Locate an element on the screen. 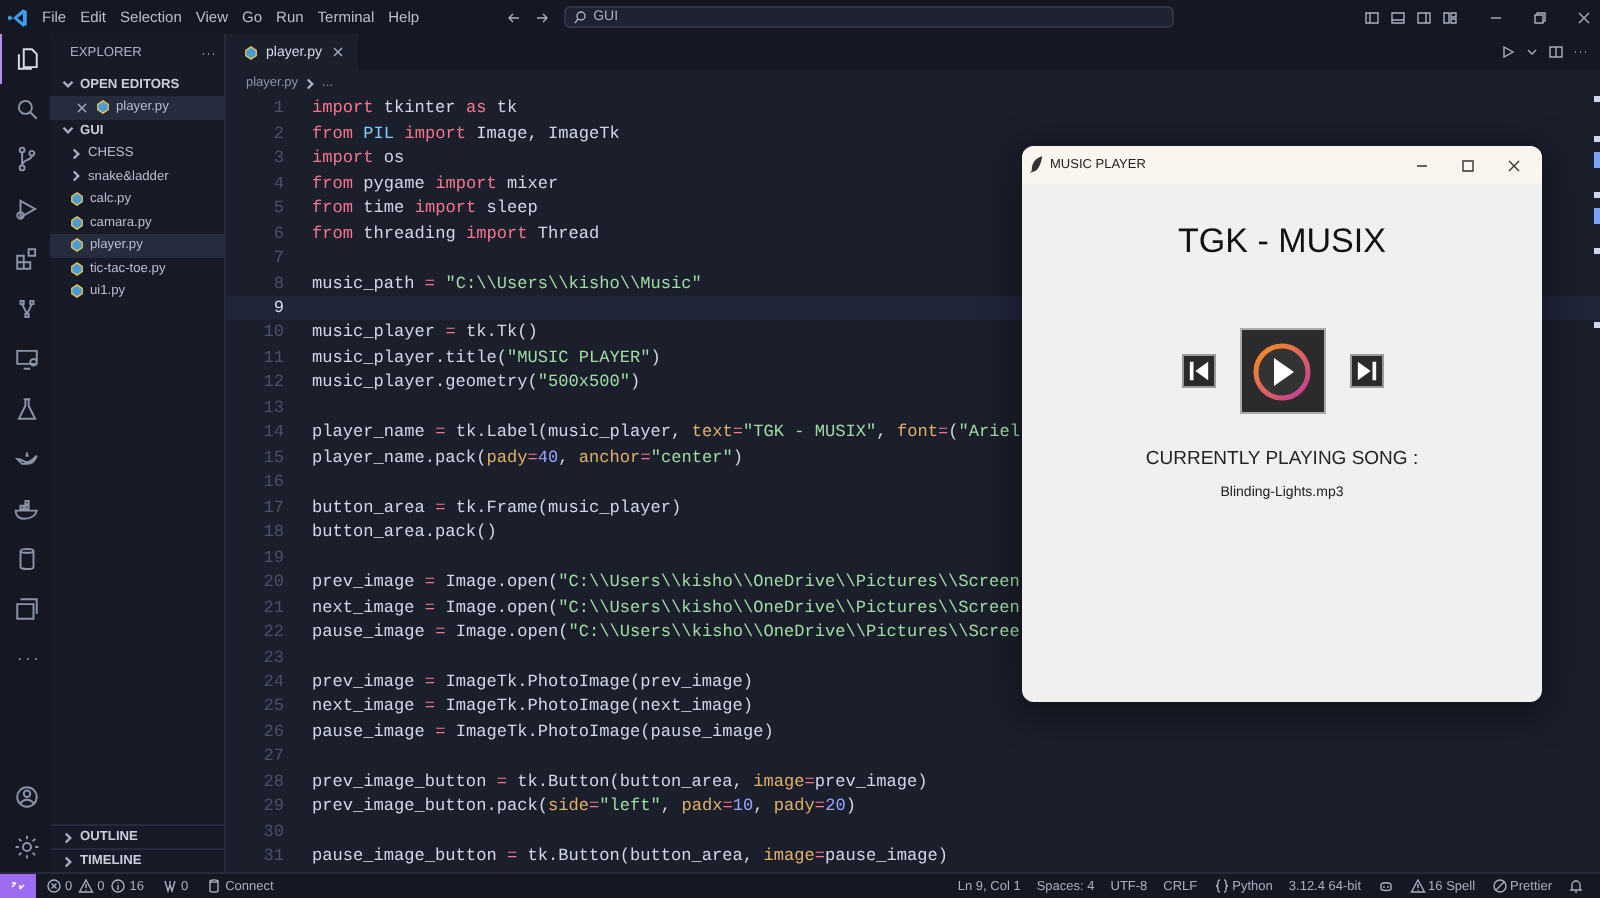  code-line: music_player.title("MUSIC PLAYER") is located at coordinates (486, 357).